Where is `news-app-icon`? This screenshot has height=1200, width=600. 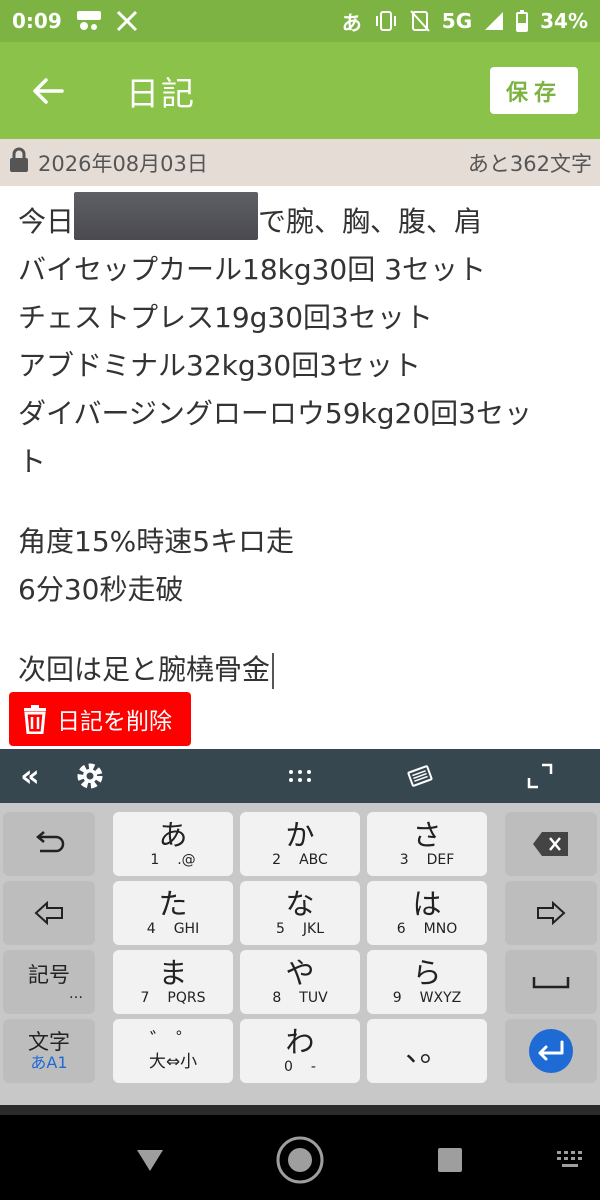
news-app-icon is located at coordinates (89, 21).